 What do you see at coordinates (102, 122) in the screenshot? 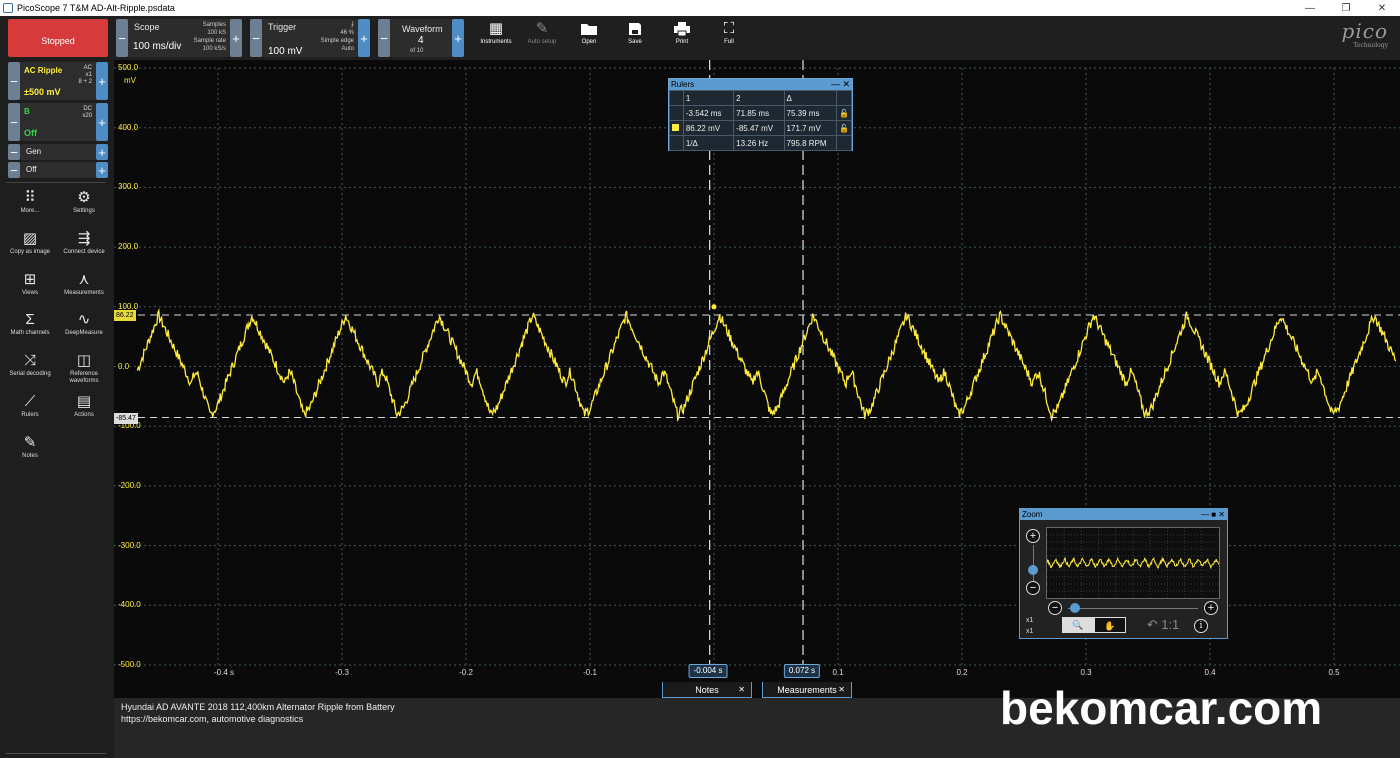
I see `channel-b-range-increase: +` at bounding box center [102, 122].